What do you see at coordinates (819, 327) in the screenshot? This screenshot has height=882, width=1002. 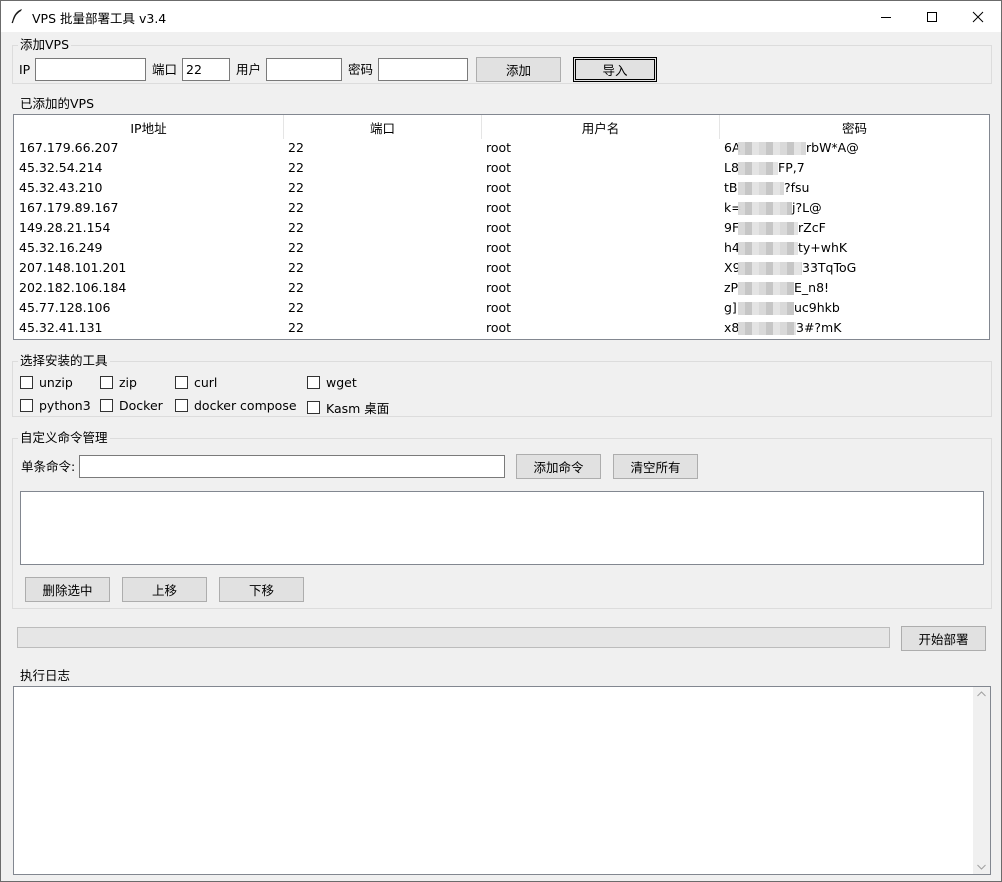 I see `cell-password-suffix: 3#?mK` at bounding box center [819, 327].